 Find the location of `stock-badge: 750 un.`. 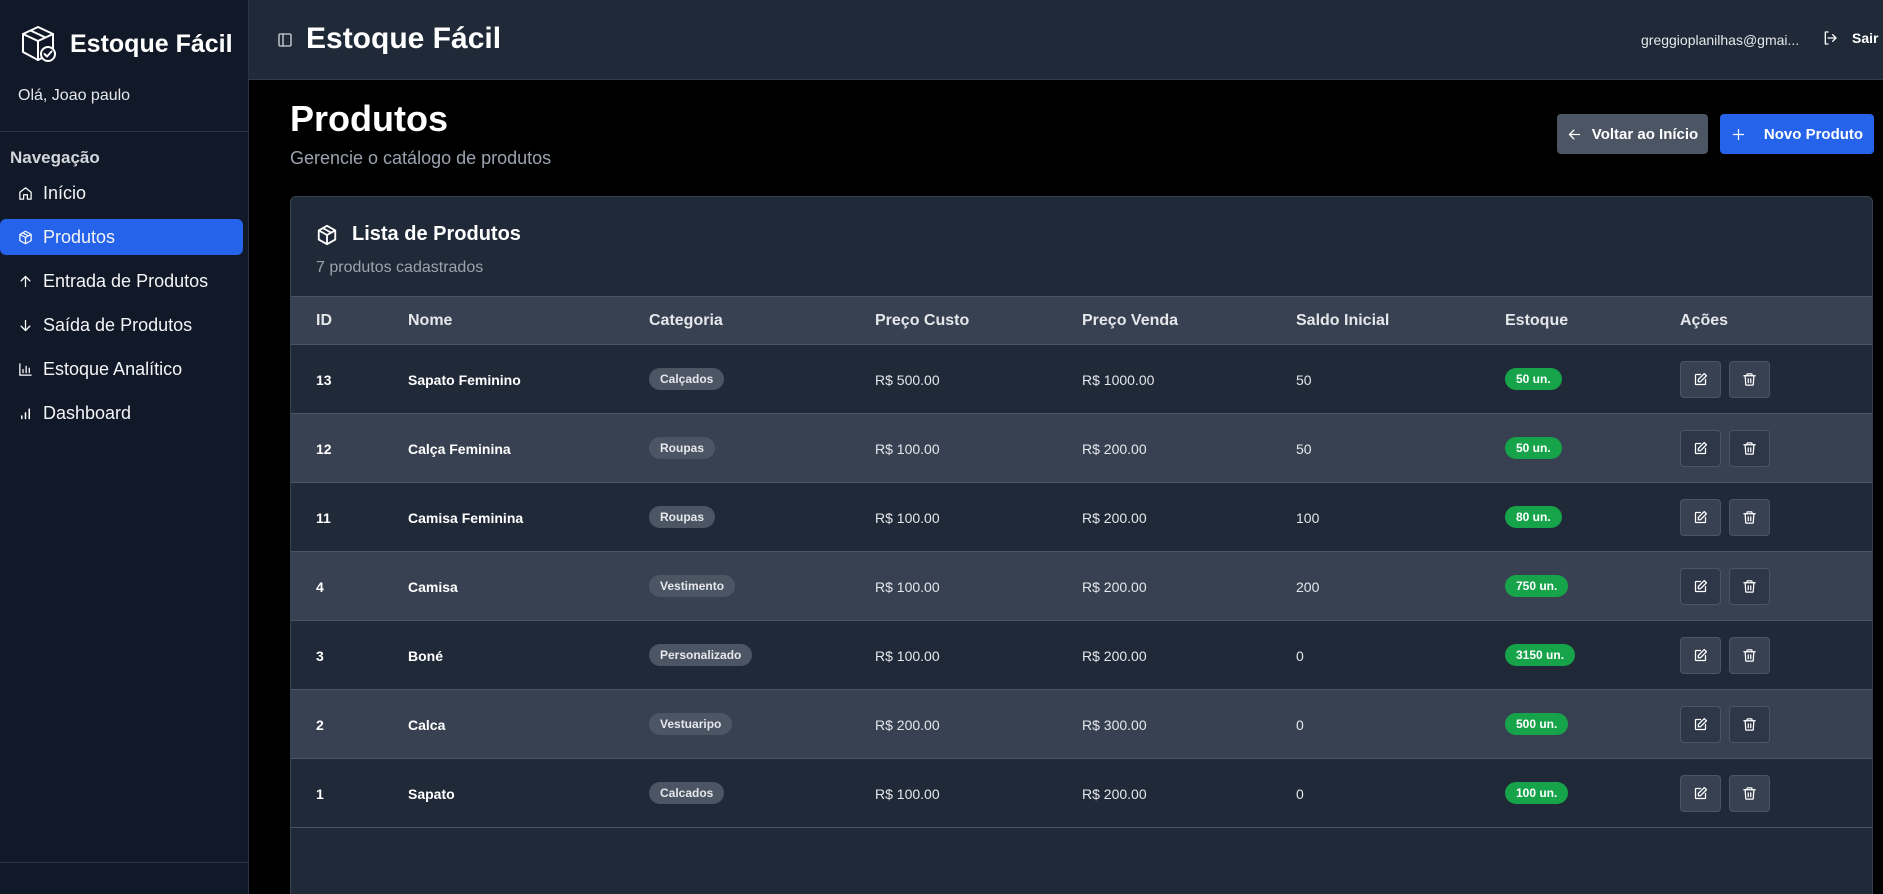

stock-badge: 750 un. is located at coordinates (1537, 586).